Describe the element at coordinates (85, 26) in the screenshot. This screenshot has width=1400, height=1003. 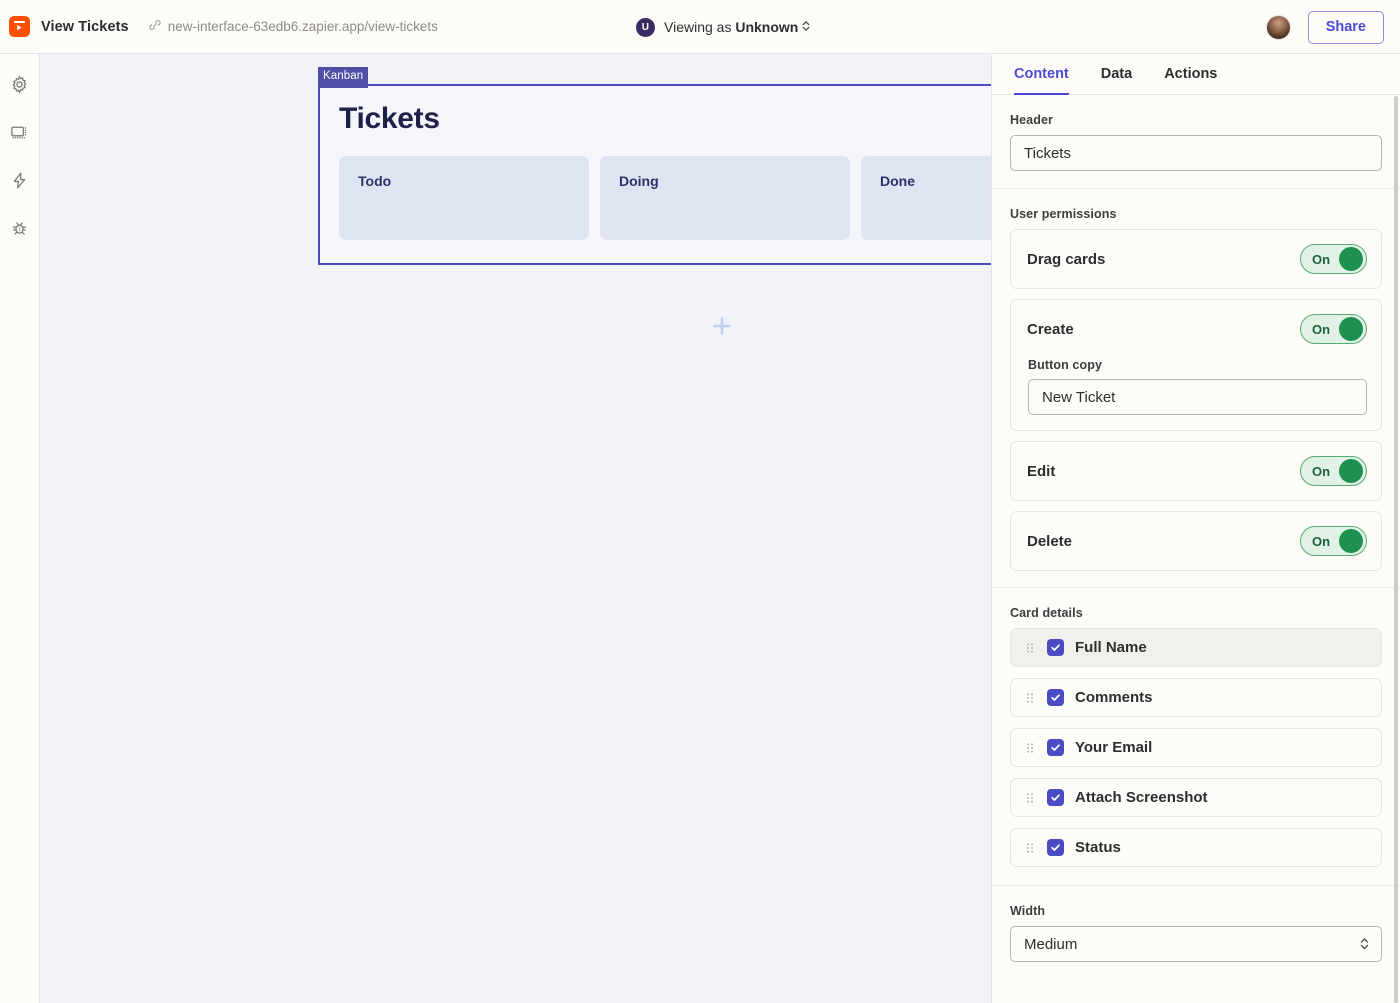
I see `app-title: View Tickets` at that location.